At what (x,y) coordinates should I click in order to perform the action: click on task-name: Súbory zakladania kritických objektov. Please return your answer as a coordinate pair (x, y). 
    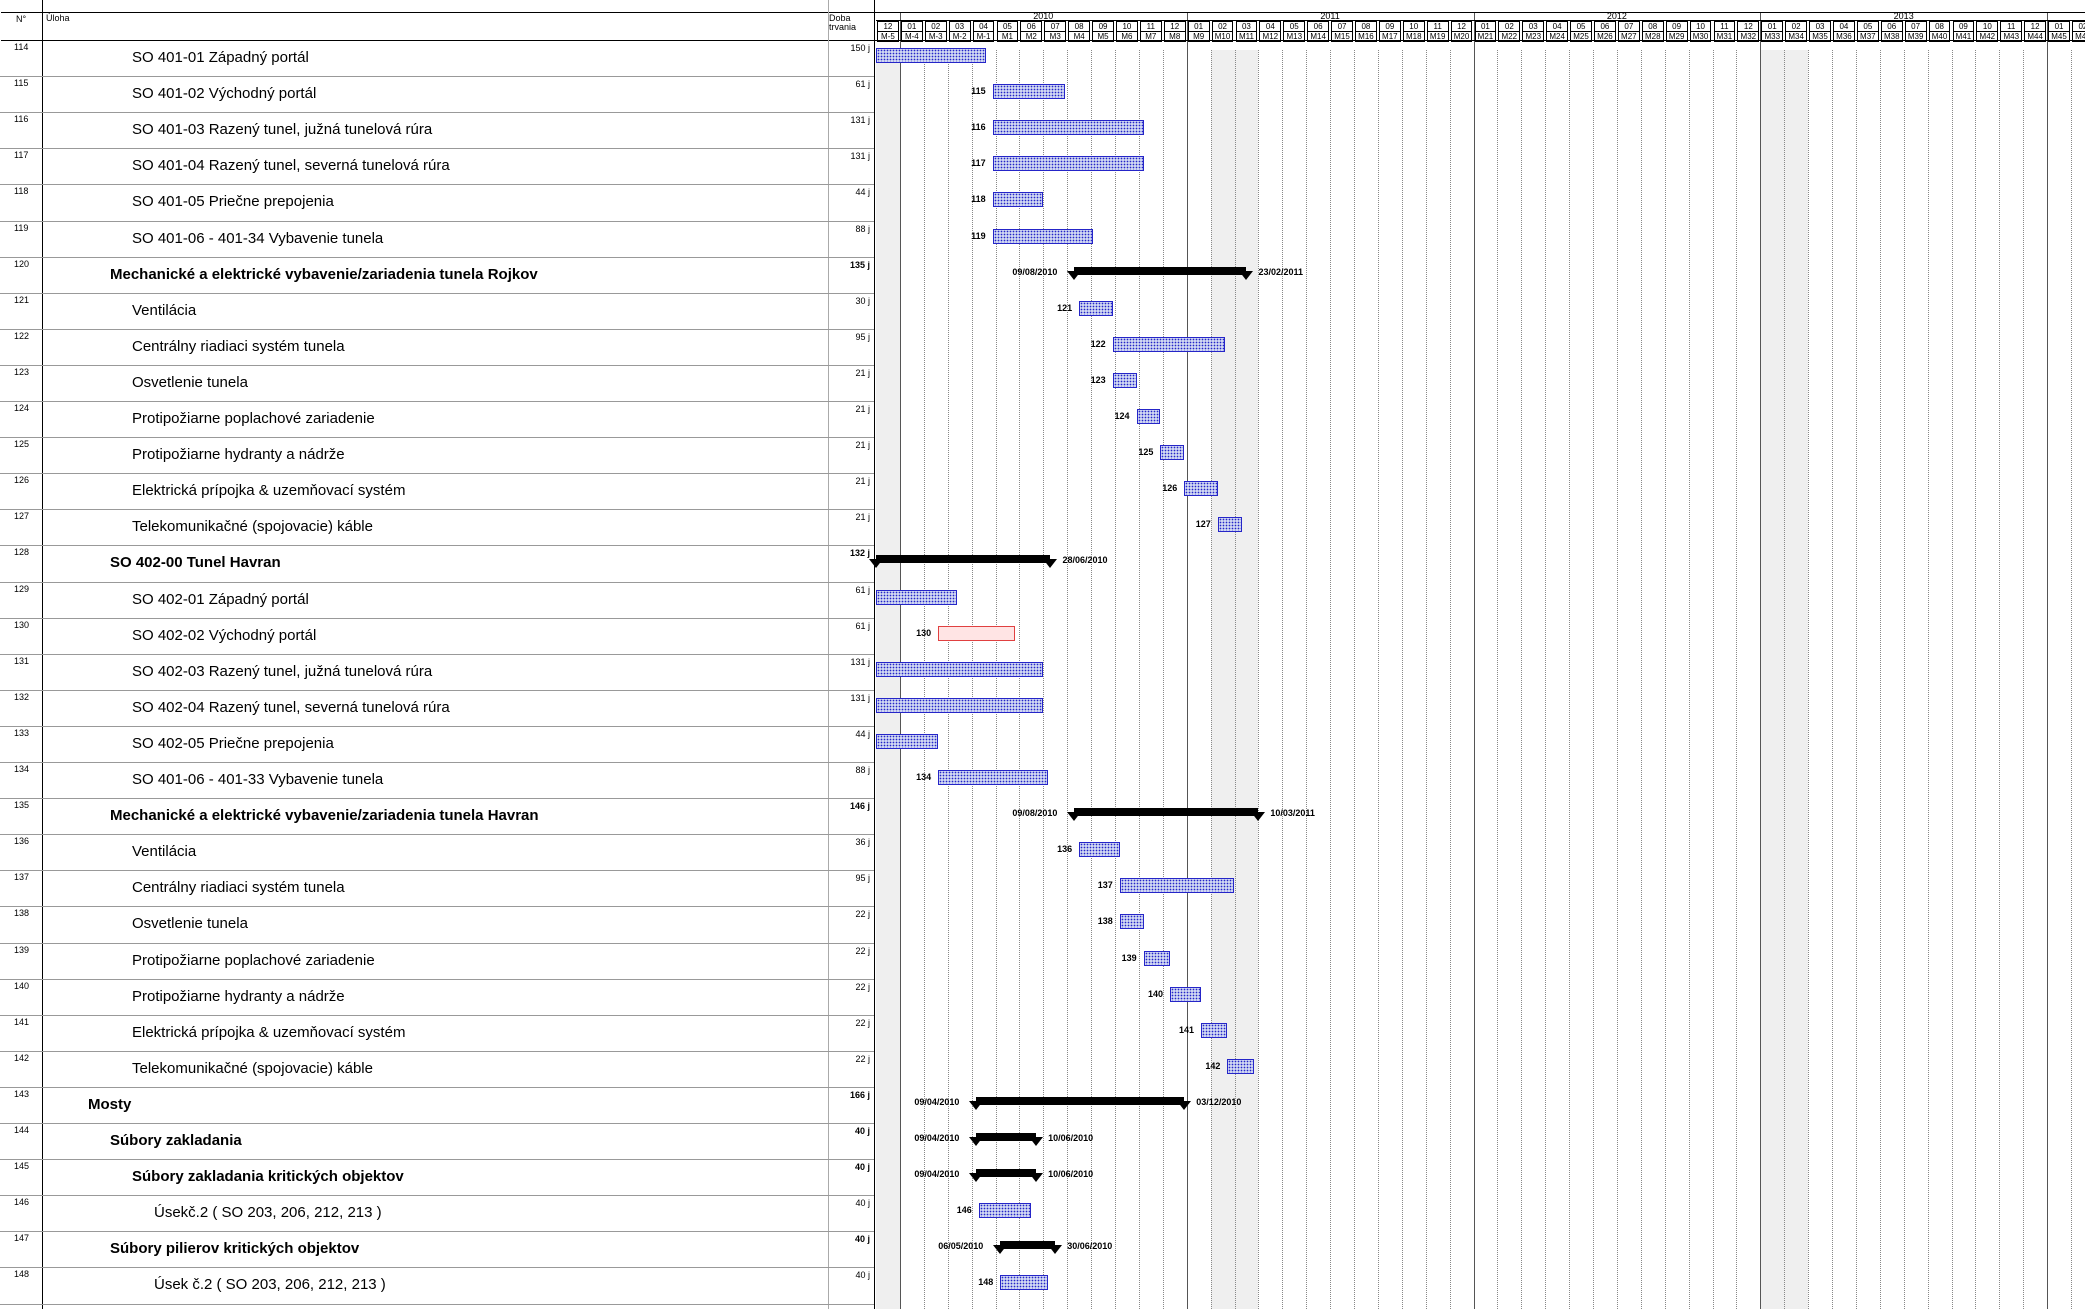
    Looking at the image, I should click on (268, 1176).